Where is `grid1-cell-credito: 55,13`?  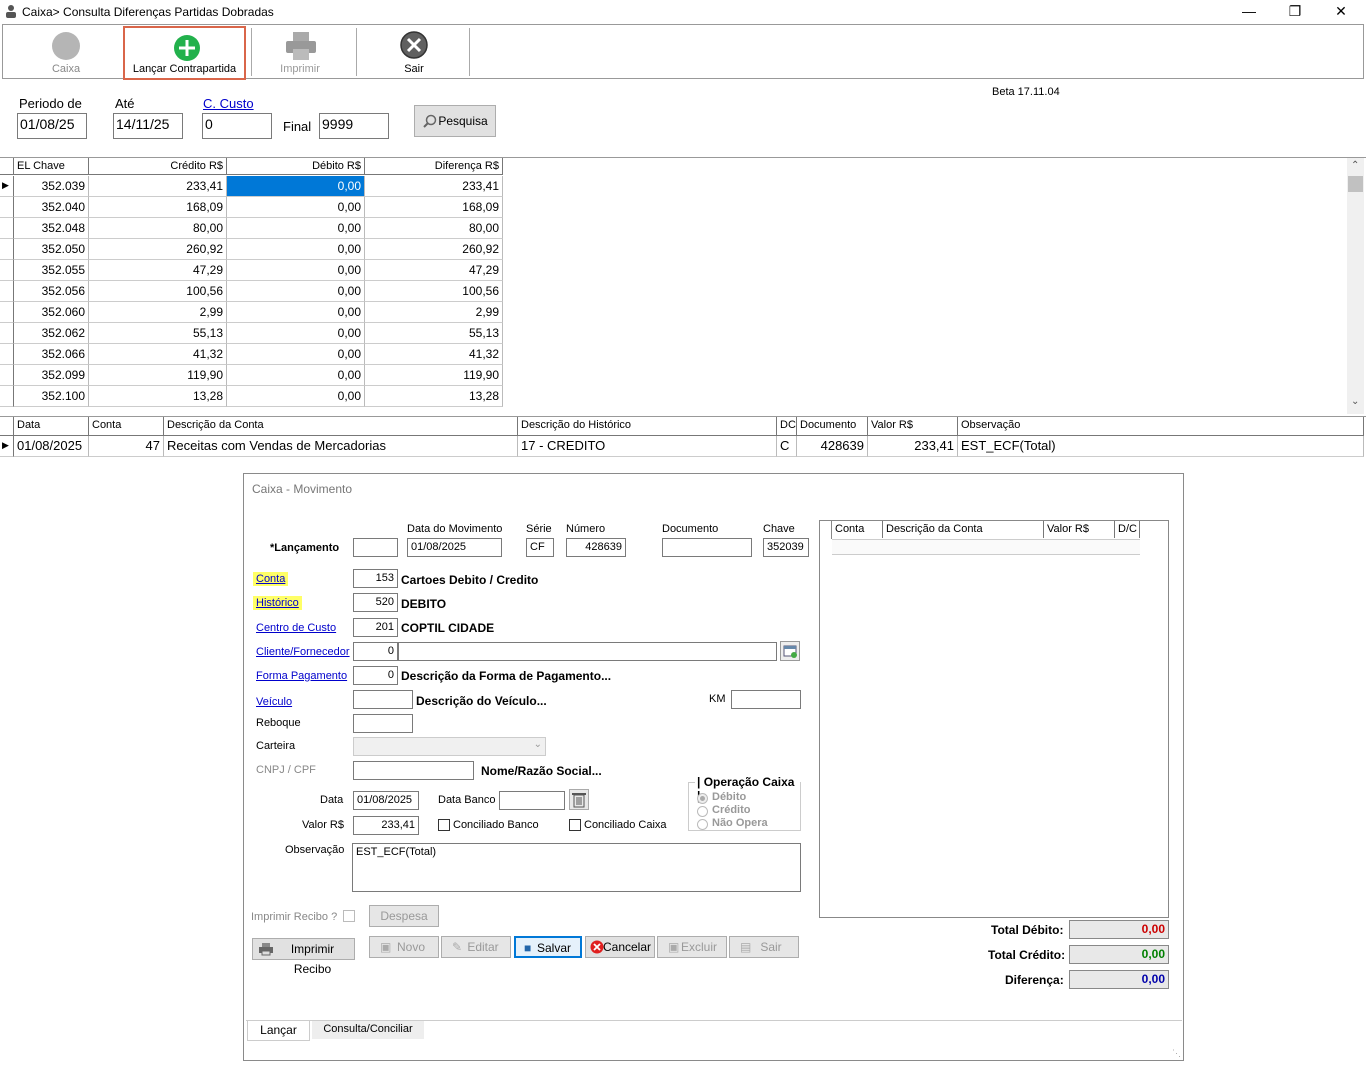
grid1-cell-credito: 55,13 is located at coordinates (158, 333).